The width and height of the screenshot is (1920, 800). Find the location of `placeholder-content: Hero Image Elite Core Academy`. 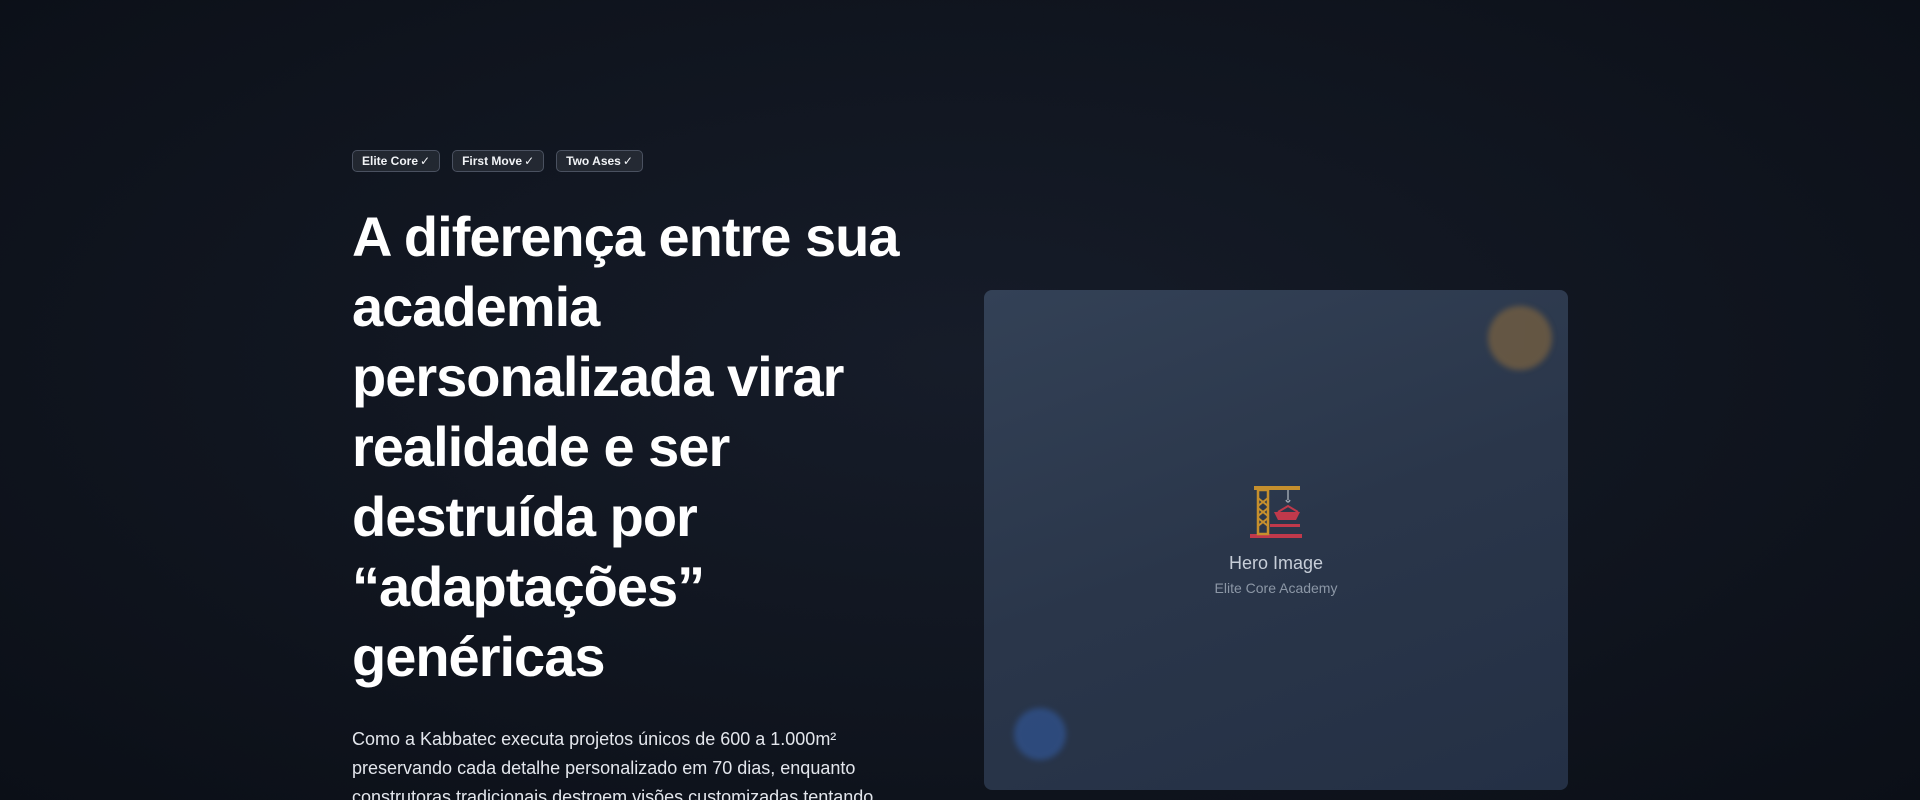

placeholder-content: Hero Image Elite Core Academy is located at coordinates (1276, 537).